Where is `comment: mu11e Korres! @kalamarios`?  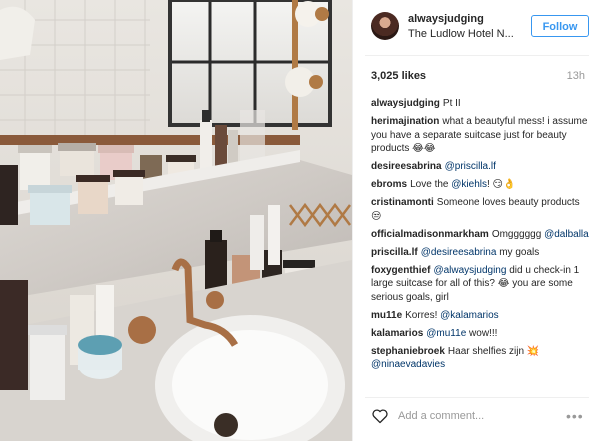 comment: mu11e Korres! @kalamarios is located at coordinates (480, 316).